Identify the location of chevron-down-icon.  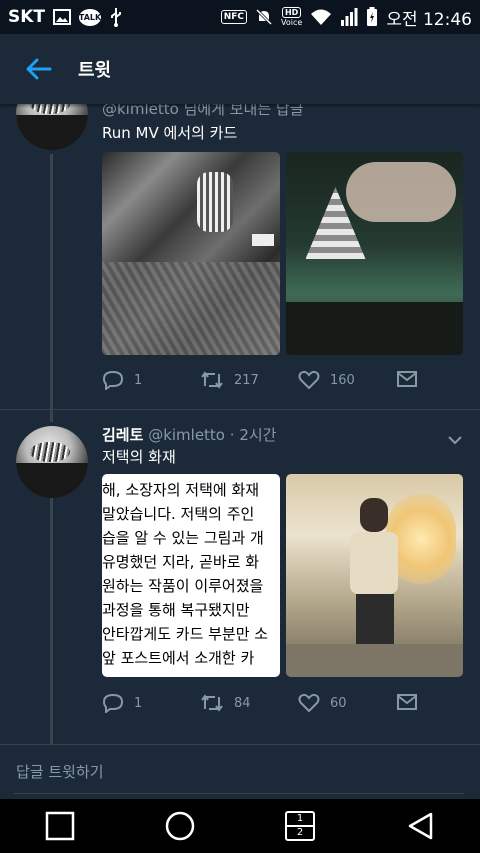
(455, 440).